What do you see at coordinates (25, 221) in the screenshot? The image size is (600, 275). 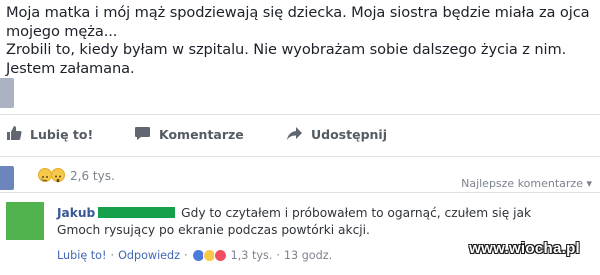 I see `comment-avatar` at bounding box center [25, 221].